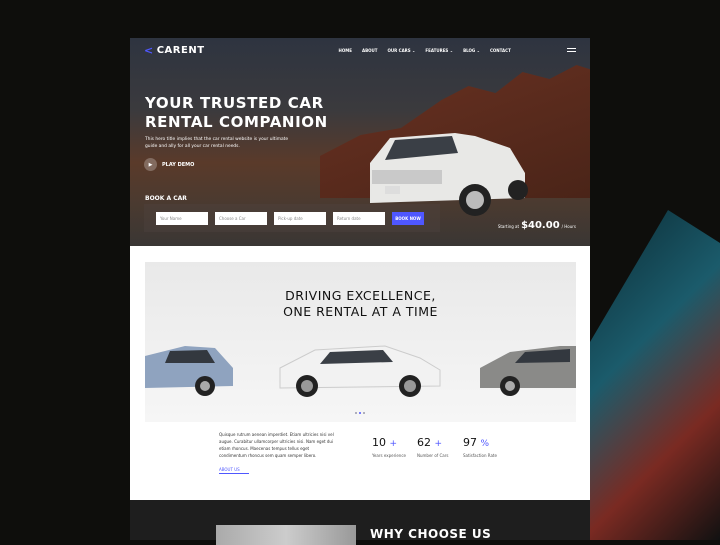 This screenshot has height=545, width=720. What do you see at coordinates (360, 303) in the screenshot?
I see `section-title: DRIVING EXCELLENCE, ONE RENTAL AT A TIME` at bounding box center [360, 303].